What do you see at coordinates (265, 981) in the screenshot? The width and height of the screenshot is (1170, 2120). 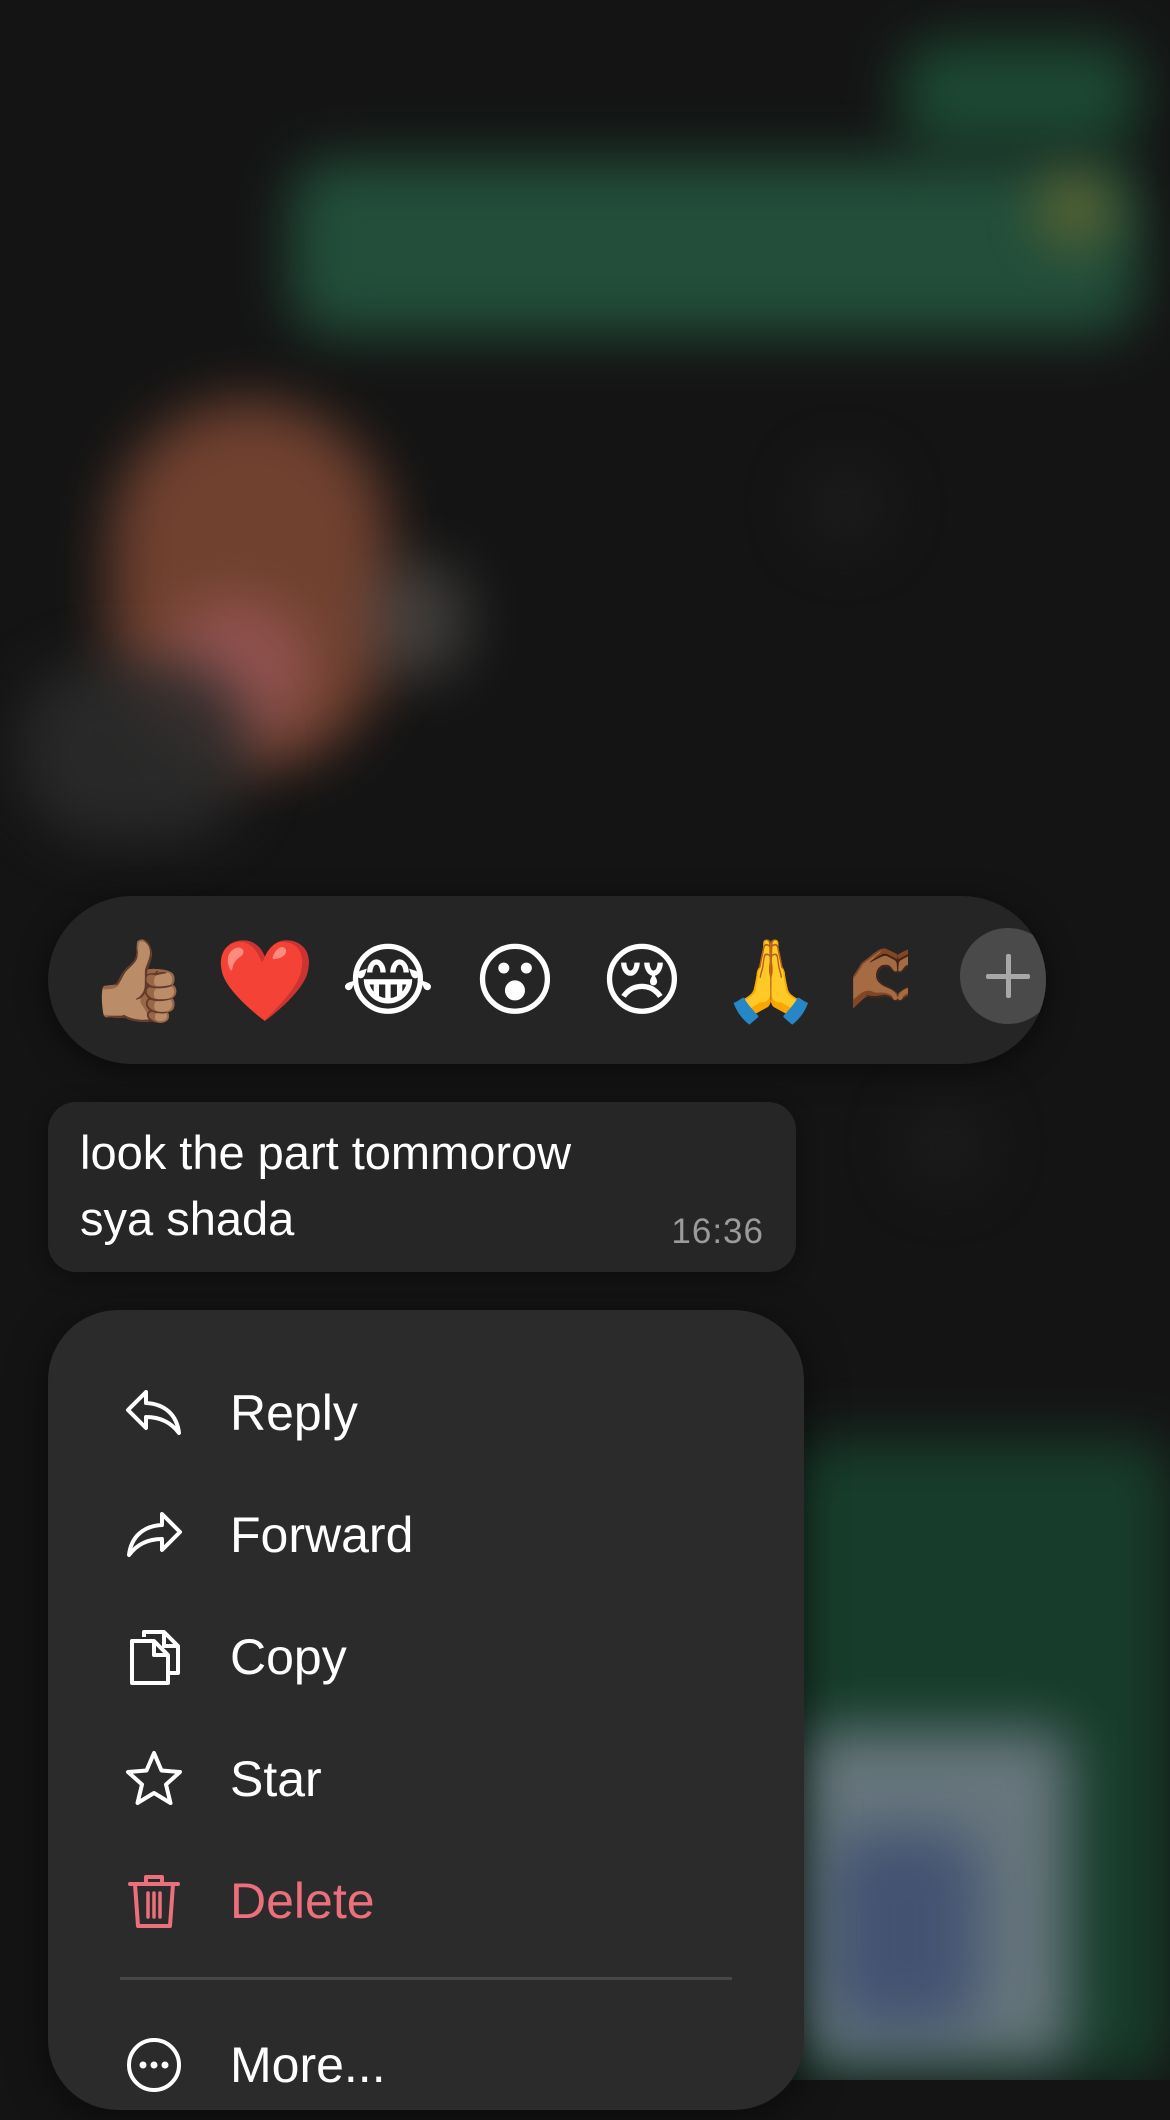 I see `heart-reaction: ❤️` at bounding box center [265, 981].